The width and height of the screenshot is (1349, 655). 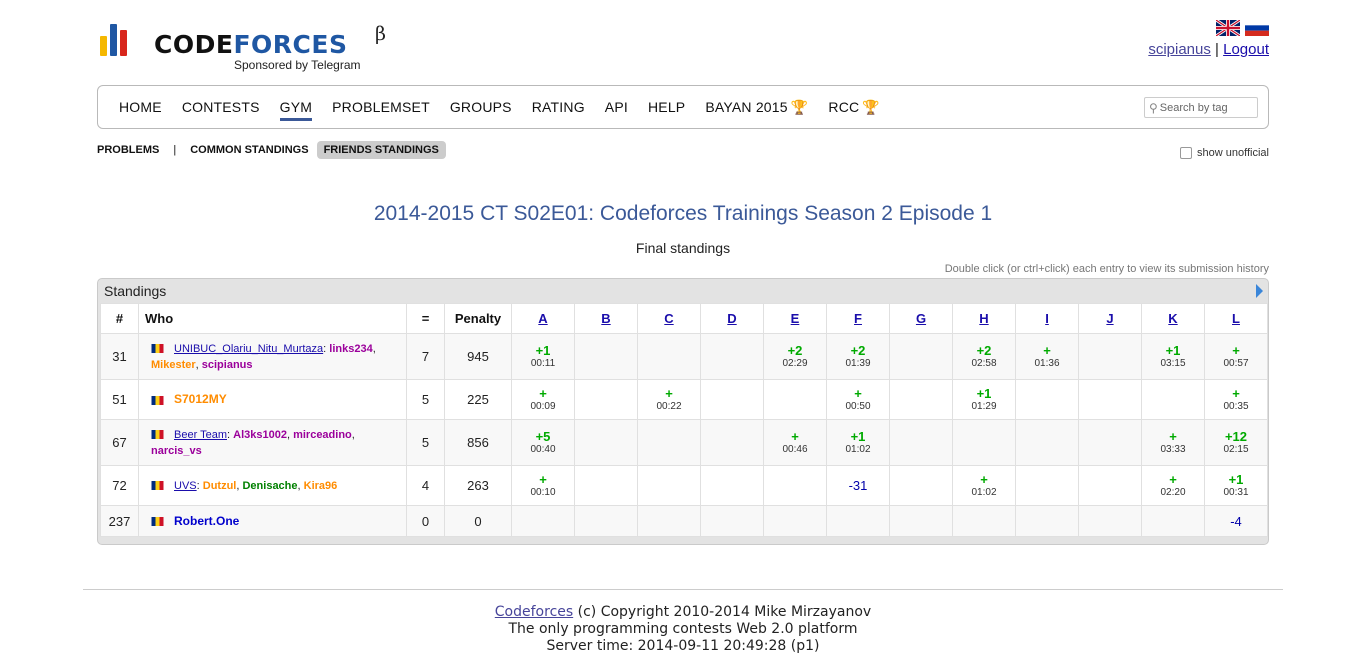 What do you see at coordinates (350, 349) in the screenshot?
I see `member-link: links234` at bounding box center [350, 349].